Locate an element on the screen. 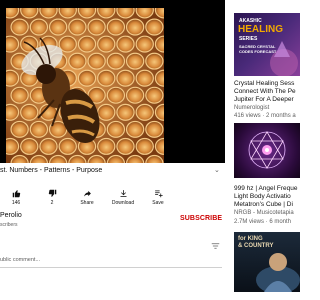  sidebar-thumbnail-metatron-cube is located at coordinates (267, 150).